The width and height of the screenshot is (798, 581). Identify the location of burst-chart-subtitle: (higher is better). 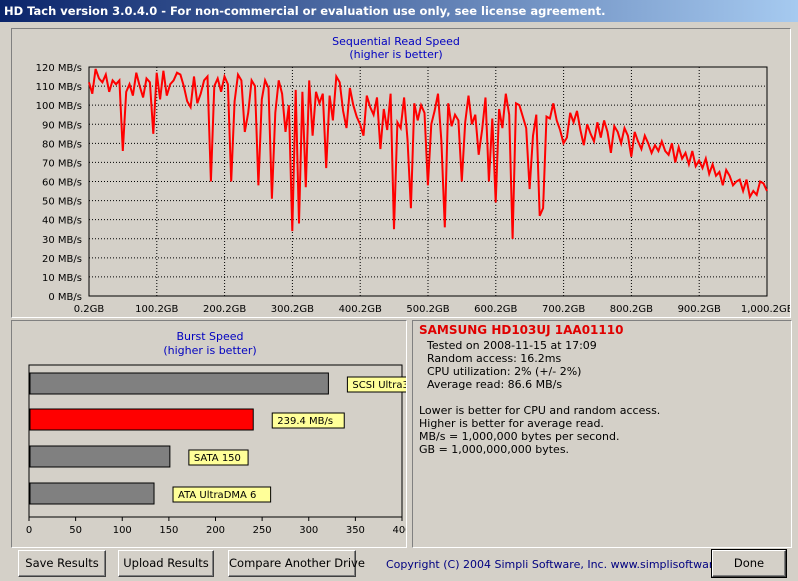
(209, 350).